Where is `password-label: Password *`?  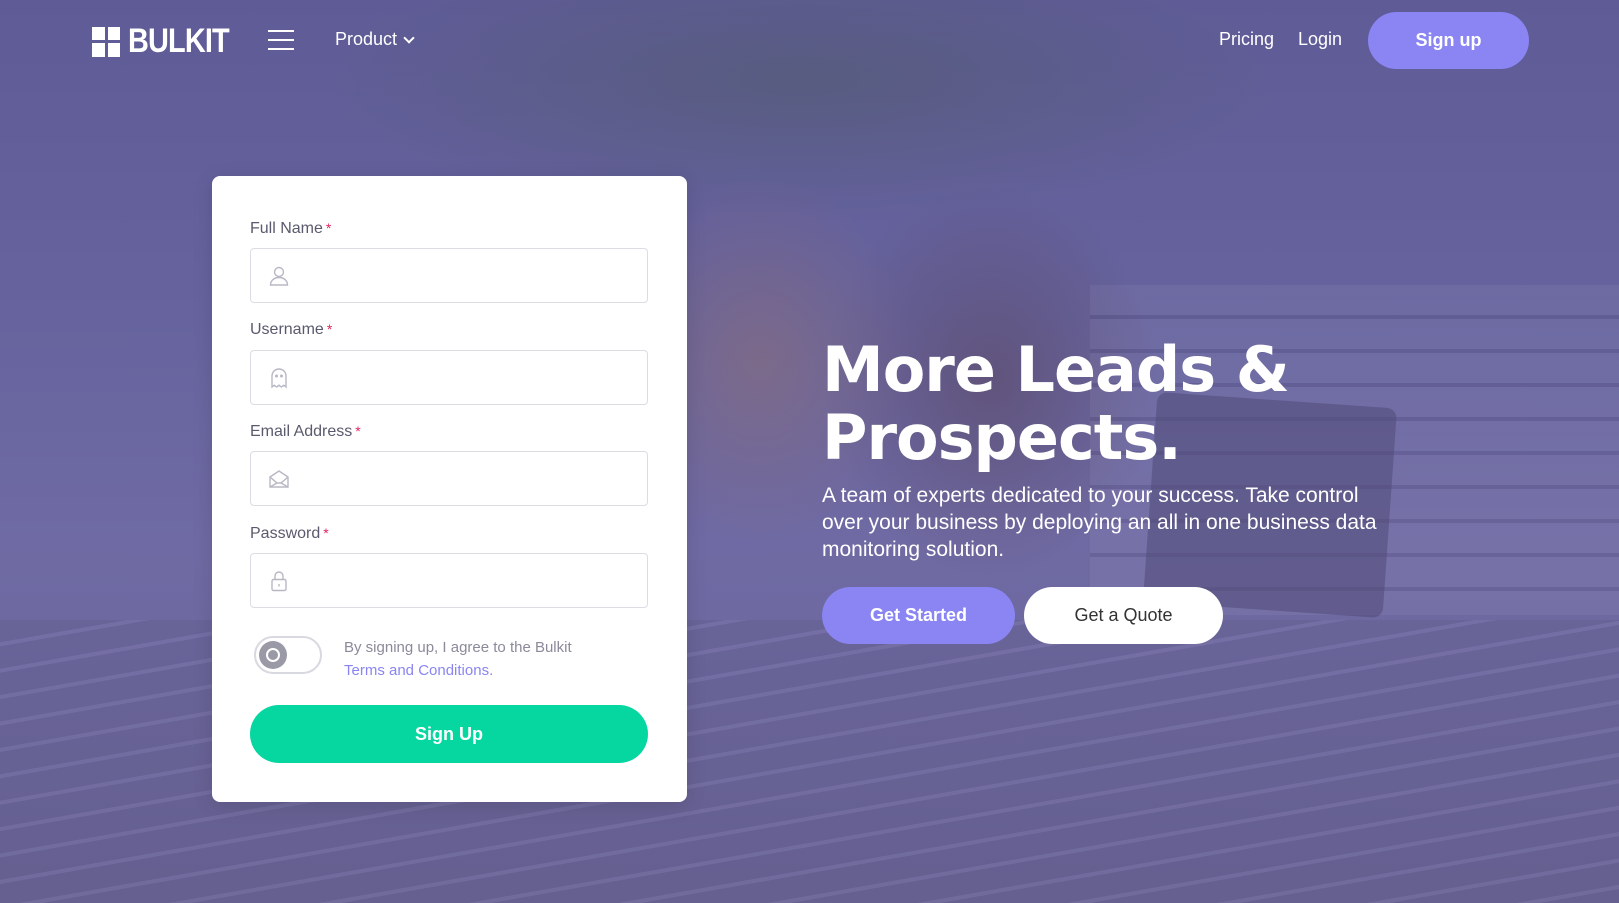
password-label: Password * is located at coordinates (289, 534).